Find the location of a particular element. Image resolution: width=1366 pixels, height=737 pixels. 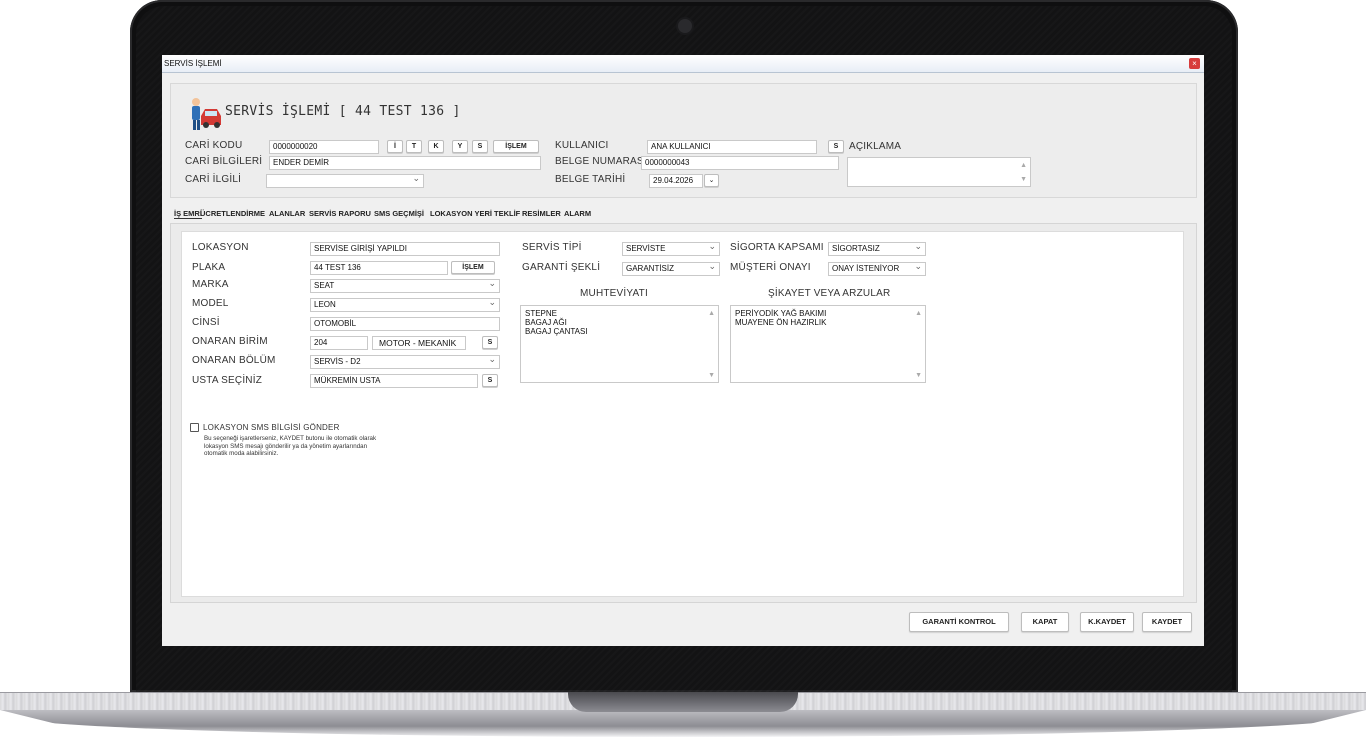

plaka-input: 44 TEST 136 is located at coordinates (379, 268).